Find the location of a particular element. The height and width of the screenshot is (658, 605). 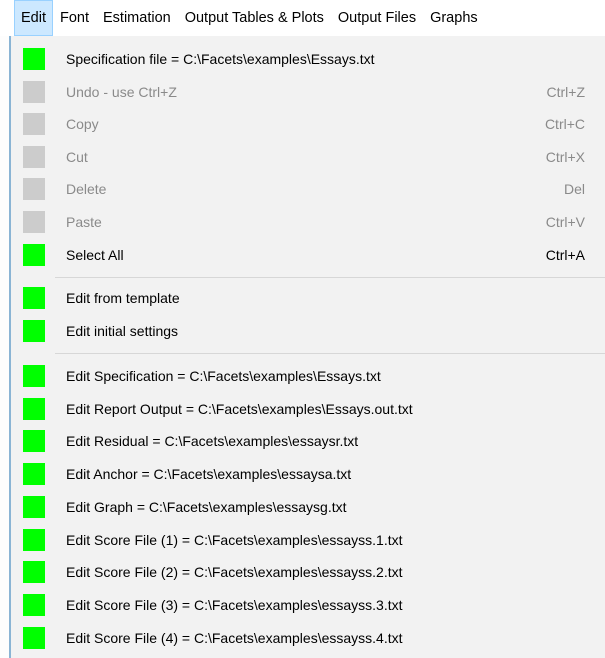

menu-font: Font is located at coordinates (74, 18).